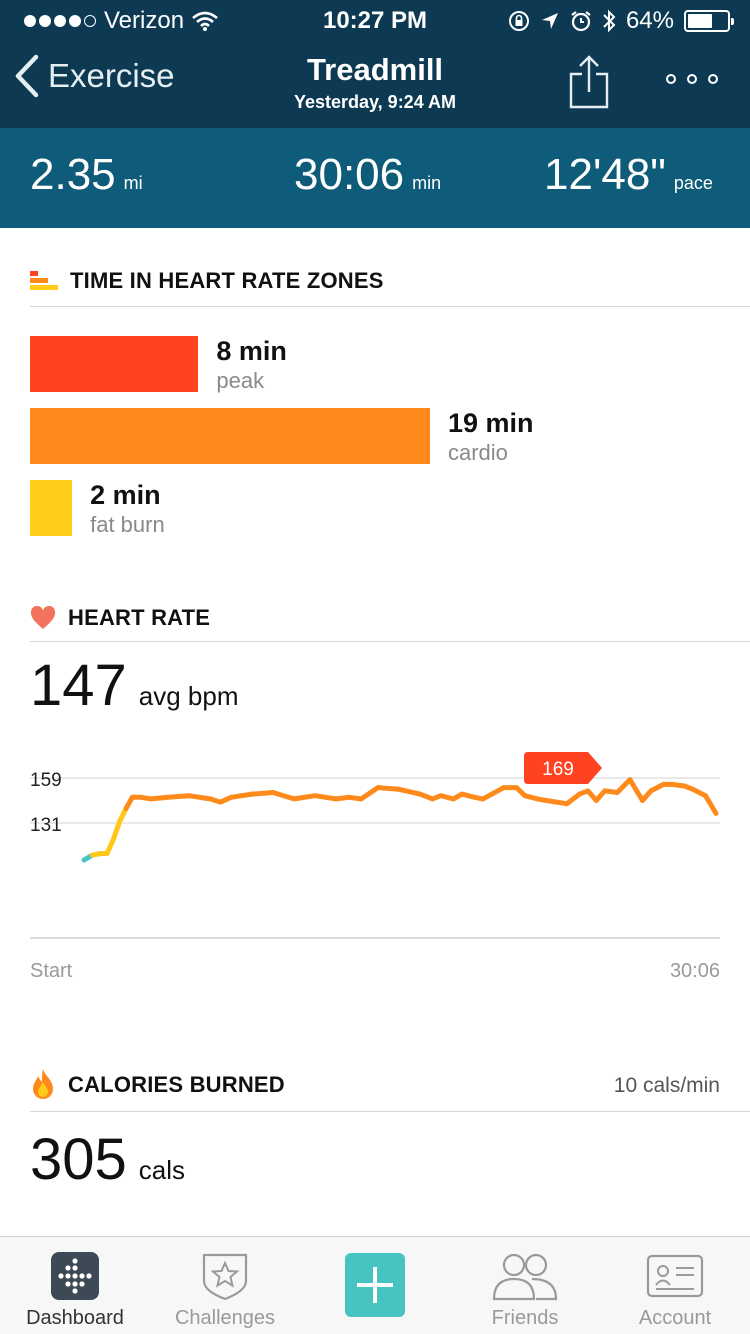 Image resolution: width=750 pixels, height=1334 pixels. I want to click on location-arrow-icon, so click(549, 21).